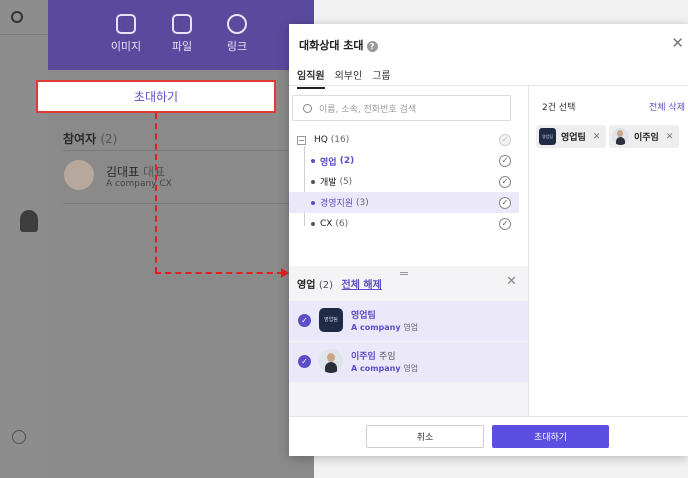 The height and width of the screenshot is (478, 688). What do you see at coordinates (408, 321) in the screenshot?
I see `list-item: ✓ 영업팀 영업팀 A company 영업` at bounding box center [408, 321].